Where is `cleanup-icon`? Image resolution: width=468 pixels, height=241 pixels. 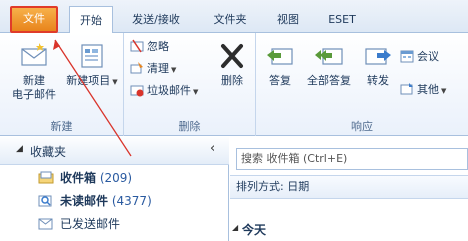
cleanup-icon is located at coordinates (136, 68).